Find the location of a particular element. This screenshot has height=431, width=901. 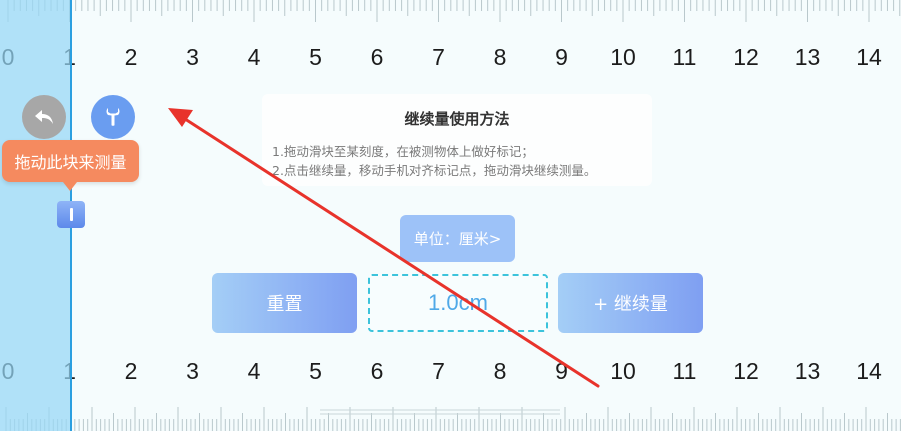

slider-grip-icon is located at coordinates (71, 214).